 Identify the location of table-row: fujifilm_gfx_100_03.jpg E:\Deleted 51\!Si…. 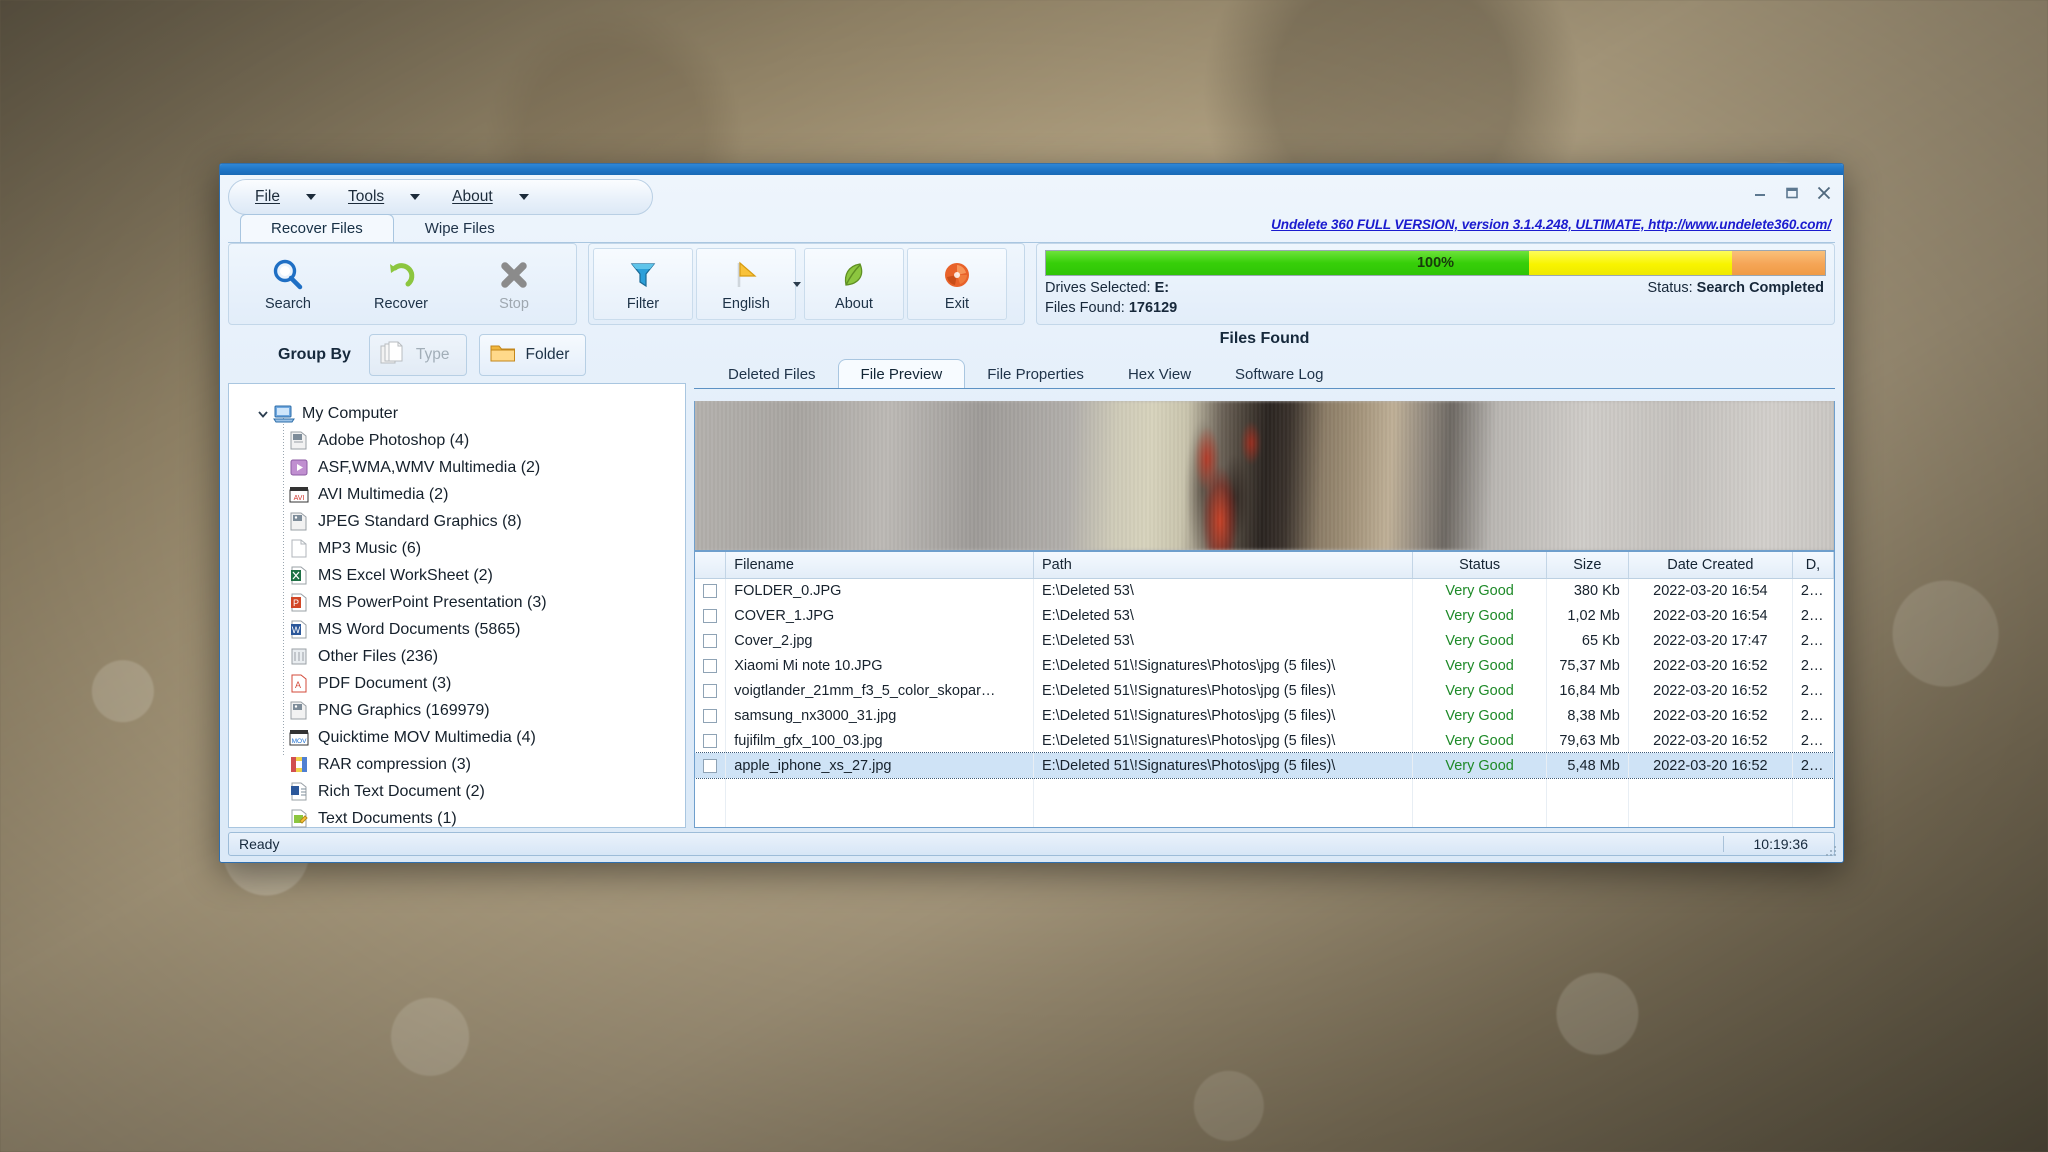
(1264, 740).